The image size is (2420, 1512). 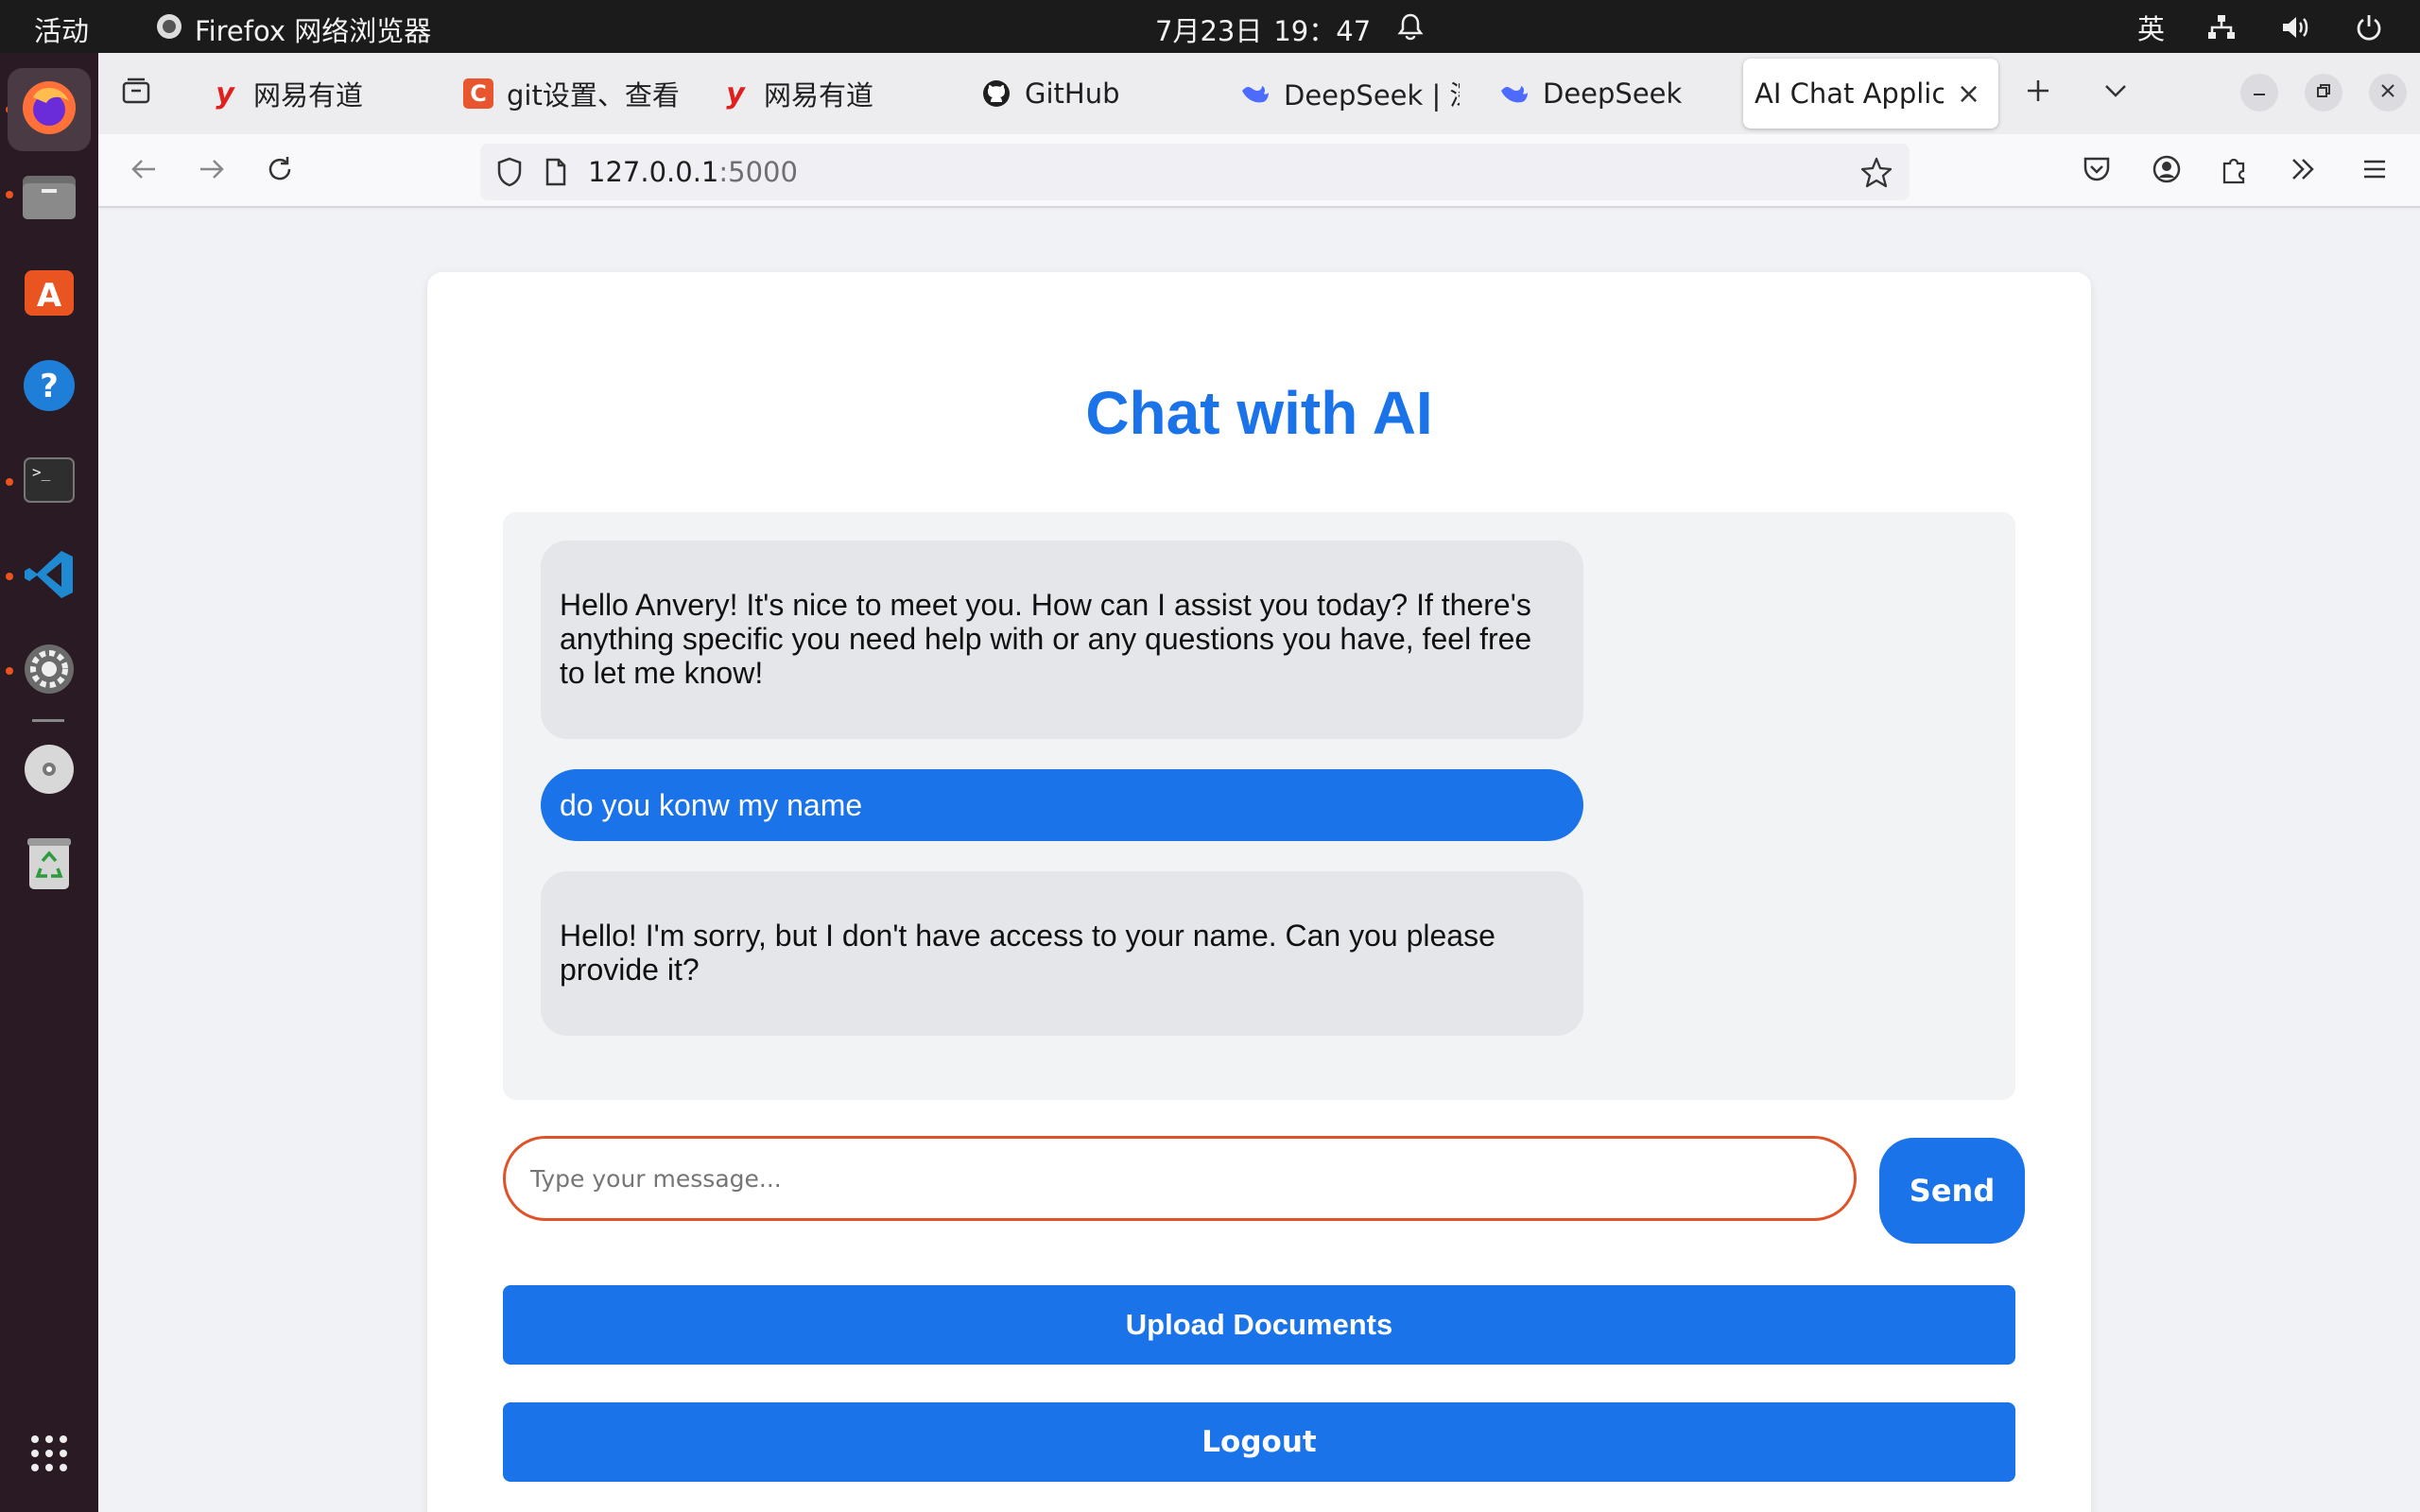 What do you see at coordinates (2261, 27) in the screenshot?
I see `system-tray: 英` at bounding box center [2261, 27].